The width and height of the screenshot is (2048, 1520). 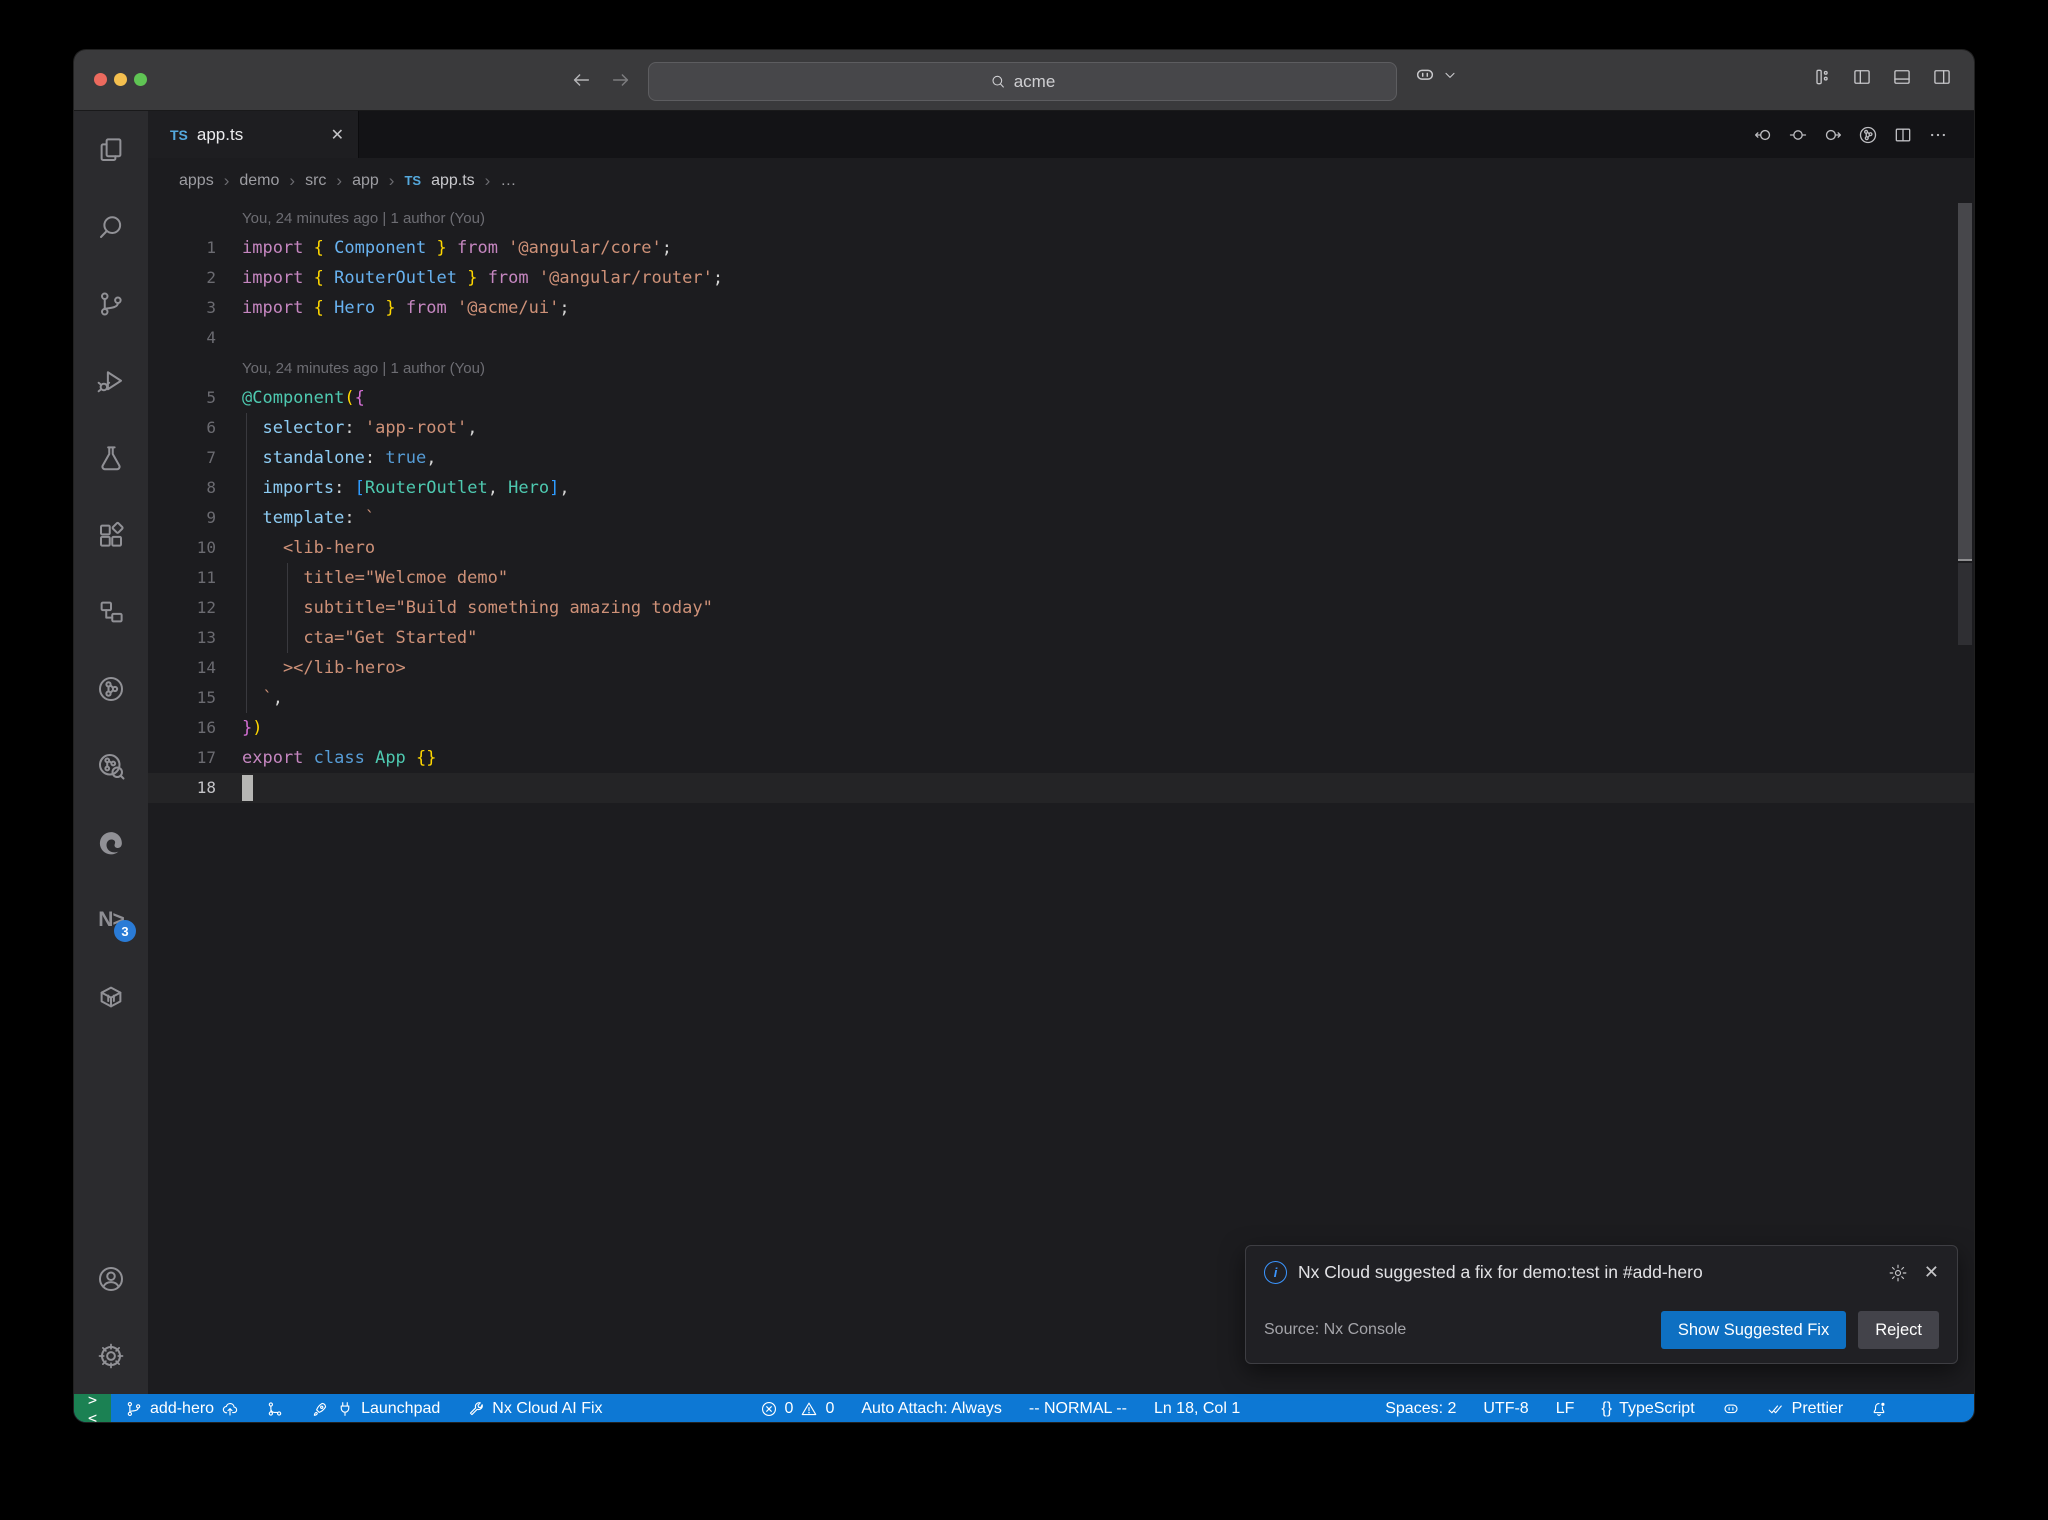 What do you see at coordinates (1902, 77) in the screenshot?
I see `toggle-panel-icon` at bounding box center [1902, 77].